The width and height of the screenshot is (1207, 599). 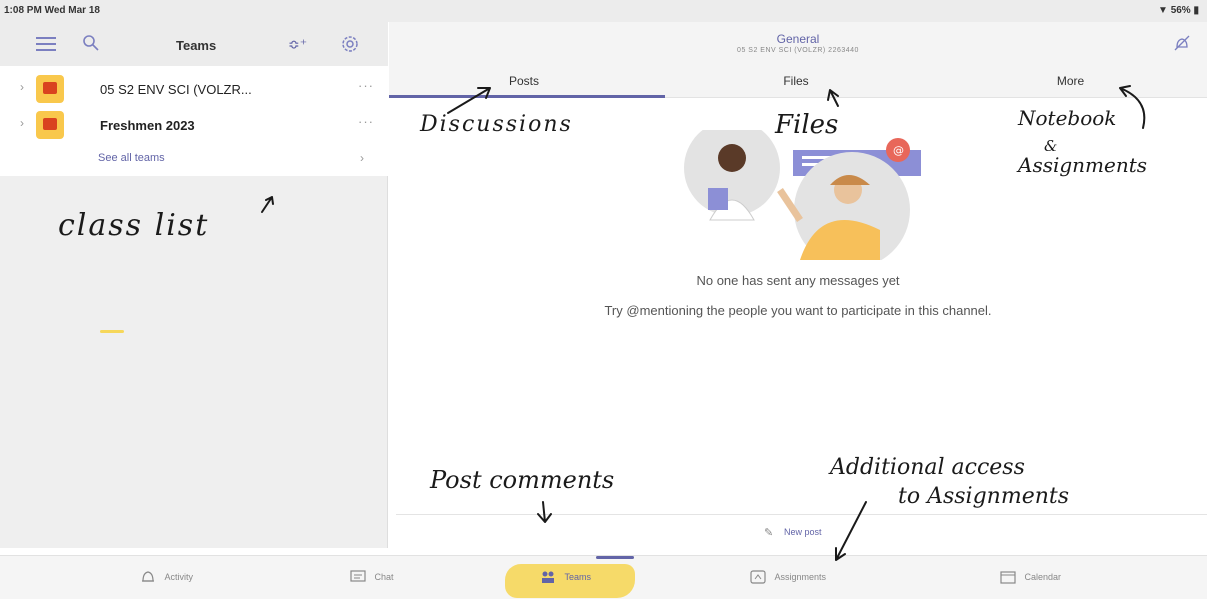 What do you see at coordinates (758, 577) in the screenshot?
I see `assignments-icon` at bounding box center [758, 577].